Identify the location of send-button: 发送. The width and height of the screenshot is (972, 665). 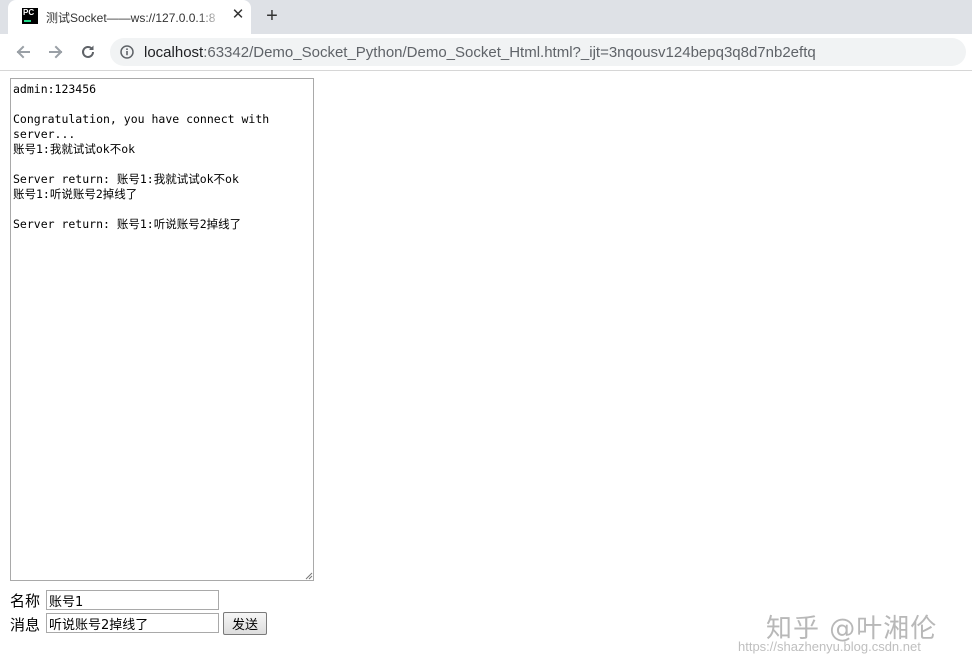
(245, 623).